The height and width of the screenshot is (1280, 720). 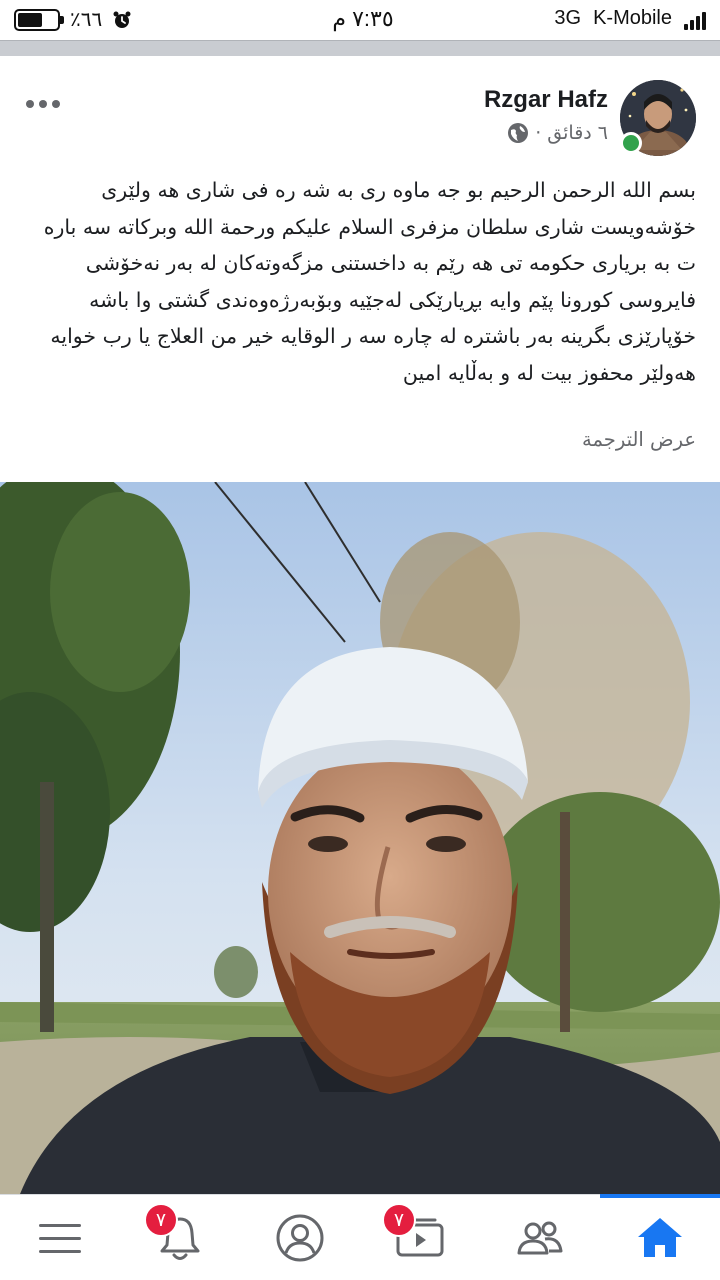 I want to click on nav-menu, so click(x=60, y=1237).